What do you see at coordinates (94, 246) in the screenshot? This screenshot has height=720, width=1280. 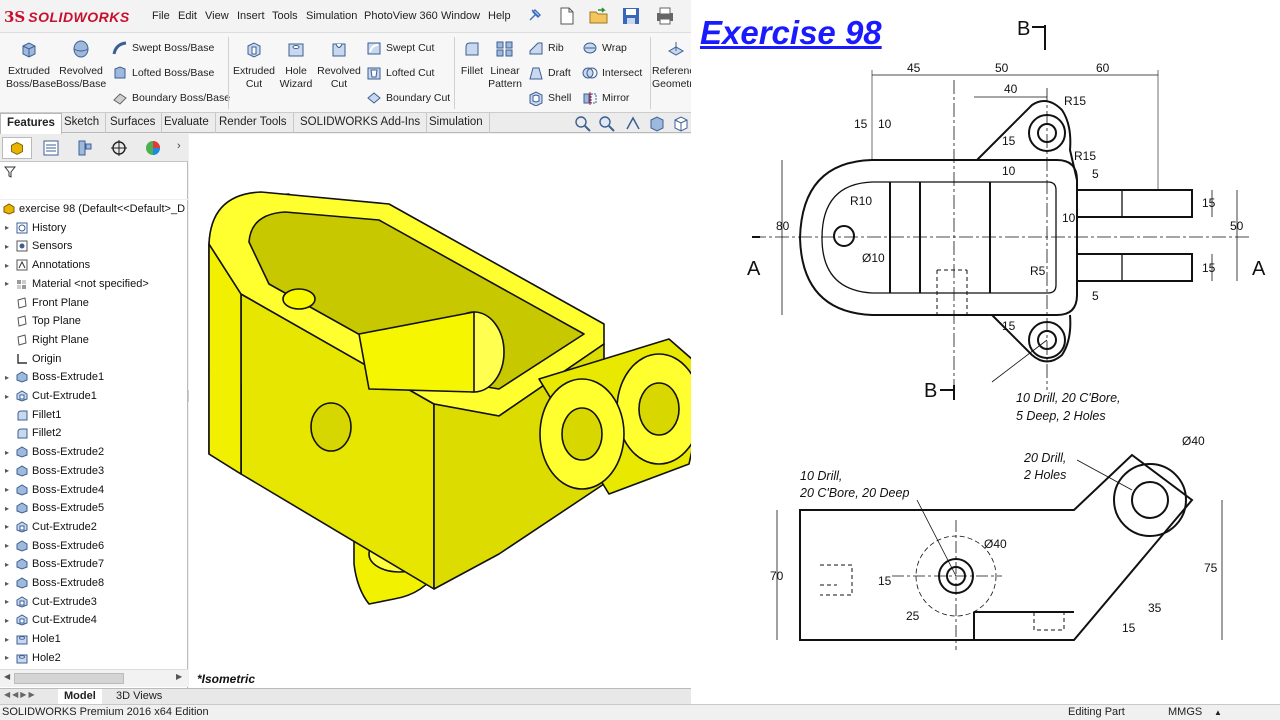 I see `tree-item: ▸ Sensors` at bounding box center [94, 246].